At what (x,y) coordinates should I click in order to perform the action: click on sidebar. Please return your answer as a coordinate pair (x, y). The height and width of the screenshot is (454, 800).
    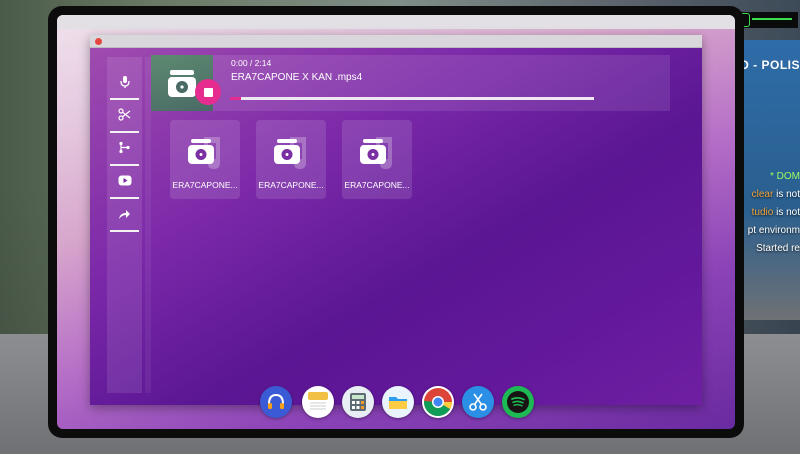
    Looking at the image, I should click on (124, 225).